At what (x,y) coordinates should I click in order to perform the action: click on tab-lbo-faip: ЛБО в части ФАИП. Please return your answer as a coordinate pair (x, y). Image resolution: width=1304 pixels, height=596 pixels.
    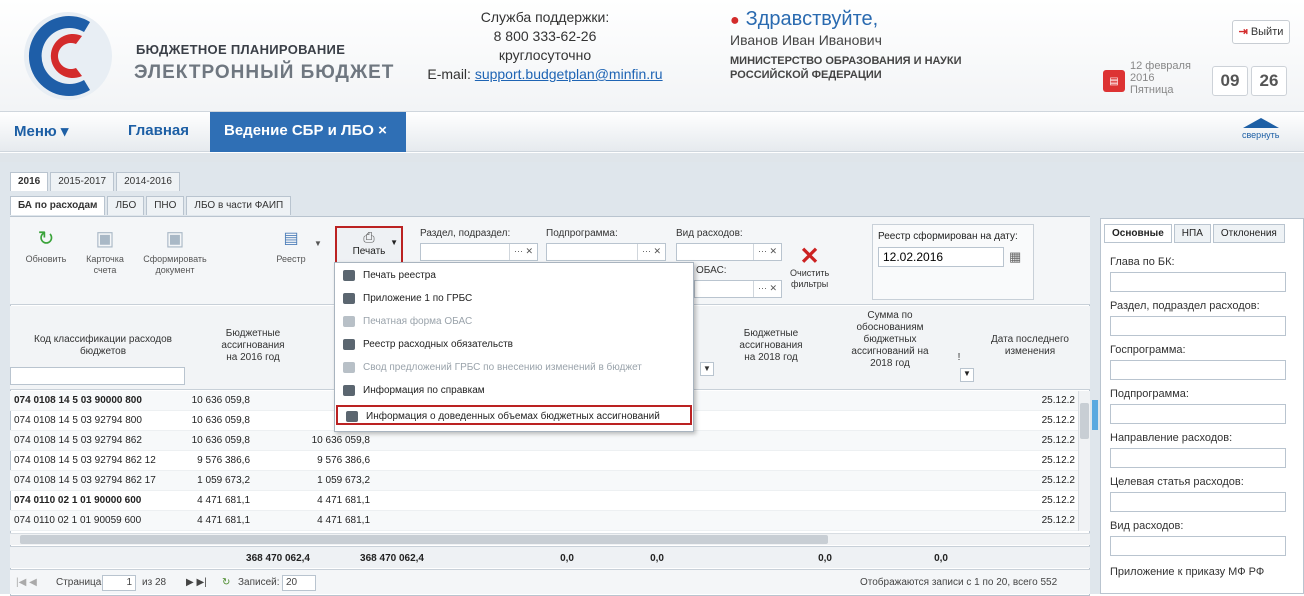
    Looking at the image, I should click on (239, 205).